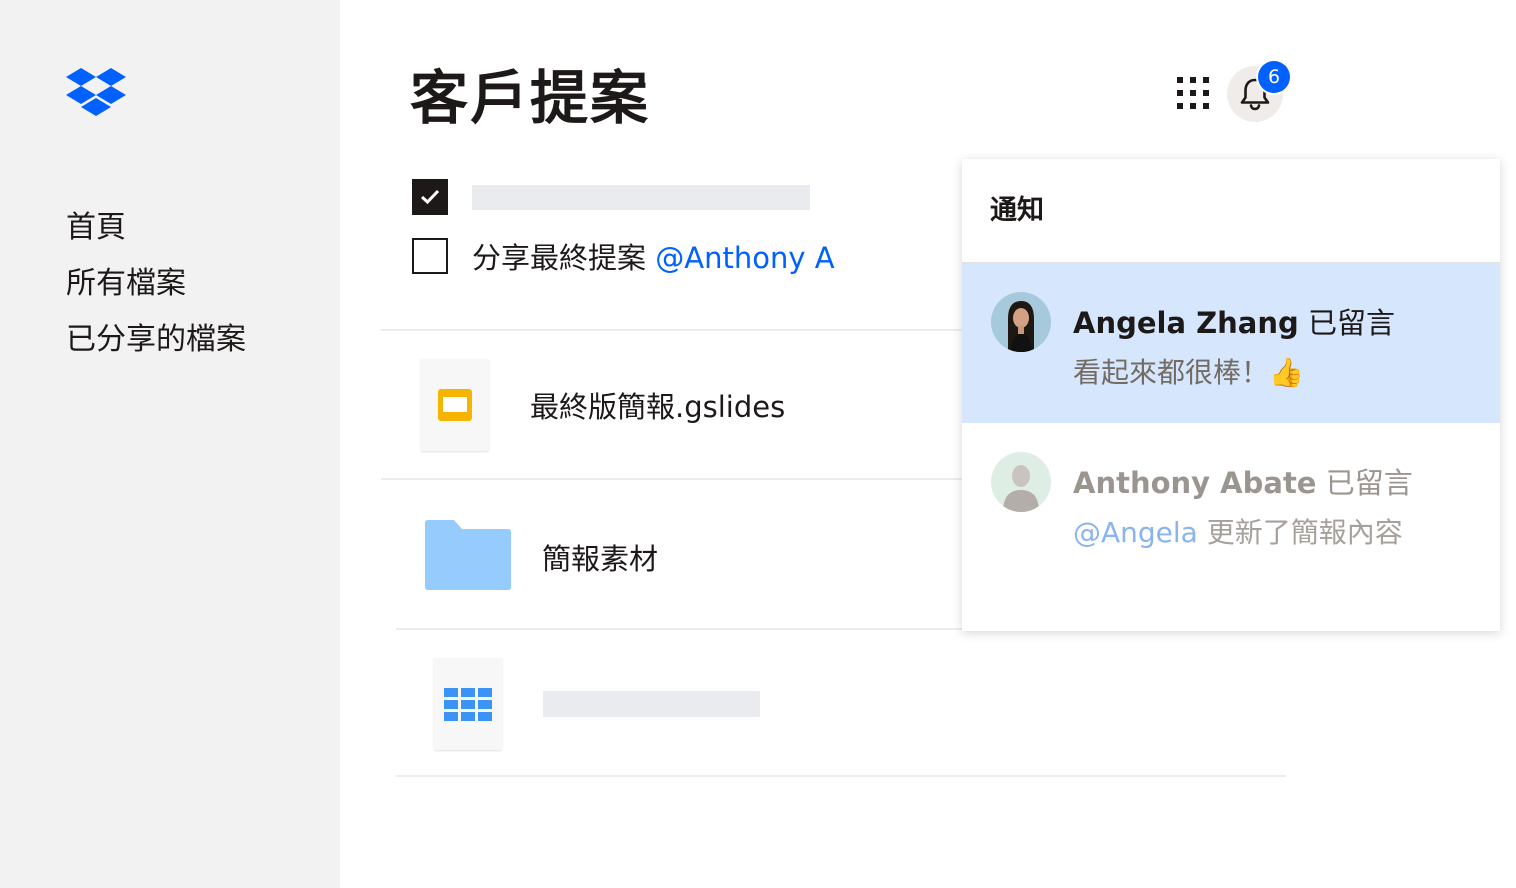 The height and width of the screenshot is (888, 1516). What do you see at coordinates (651, 704) in the screenshot?
I see `file-name-placeholder` at bounding box center [651, 704].